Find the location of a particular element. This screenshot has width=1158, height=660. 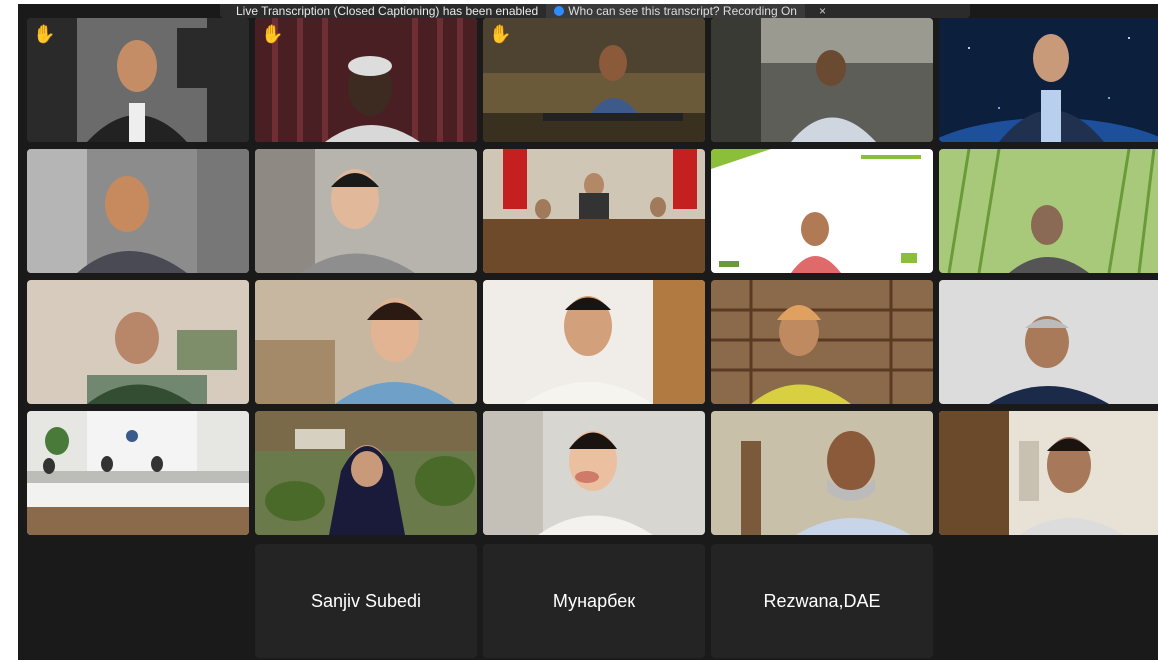

people-icon is located at coordinates (559, 11).